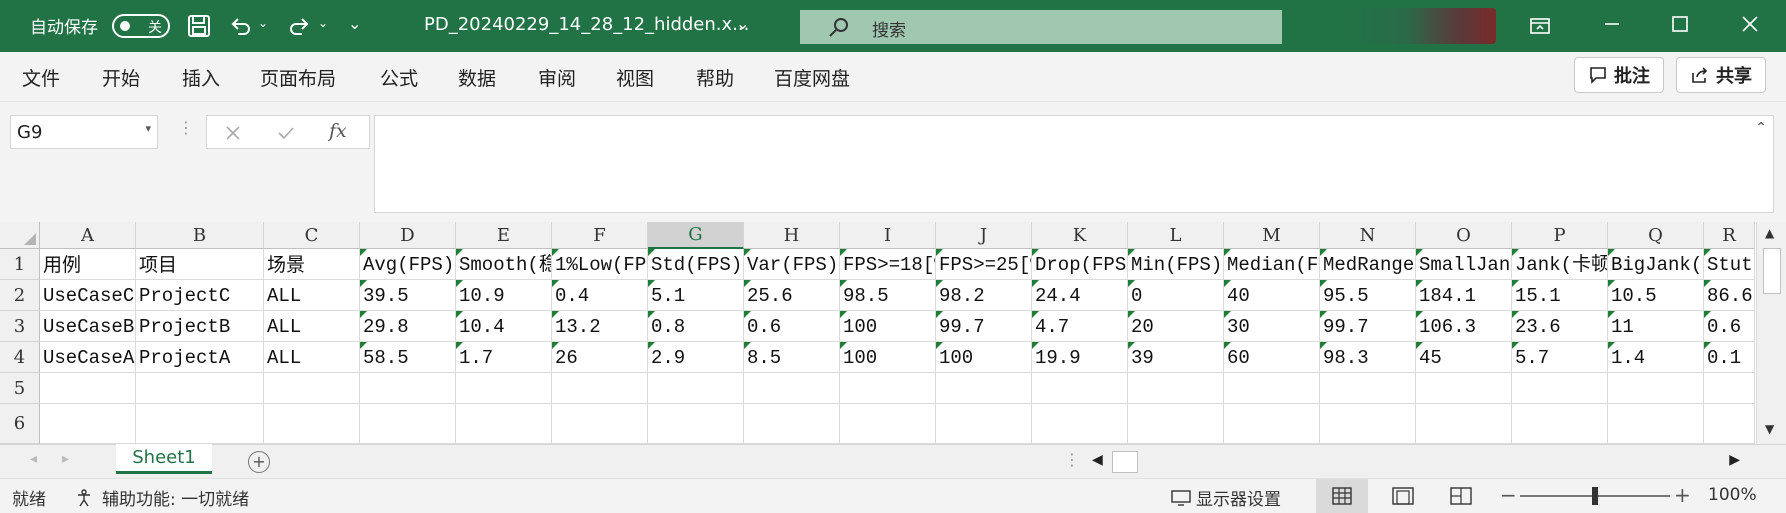 The height and width of the screenshot is (513, 1786). Describe the element at coordinates (600, 235) in the screenshot. I see `column-header-f: F` at that location.